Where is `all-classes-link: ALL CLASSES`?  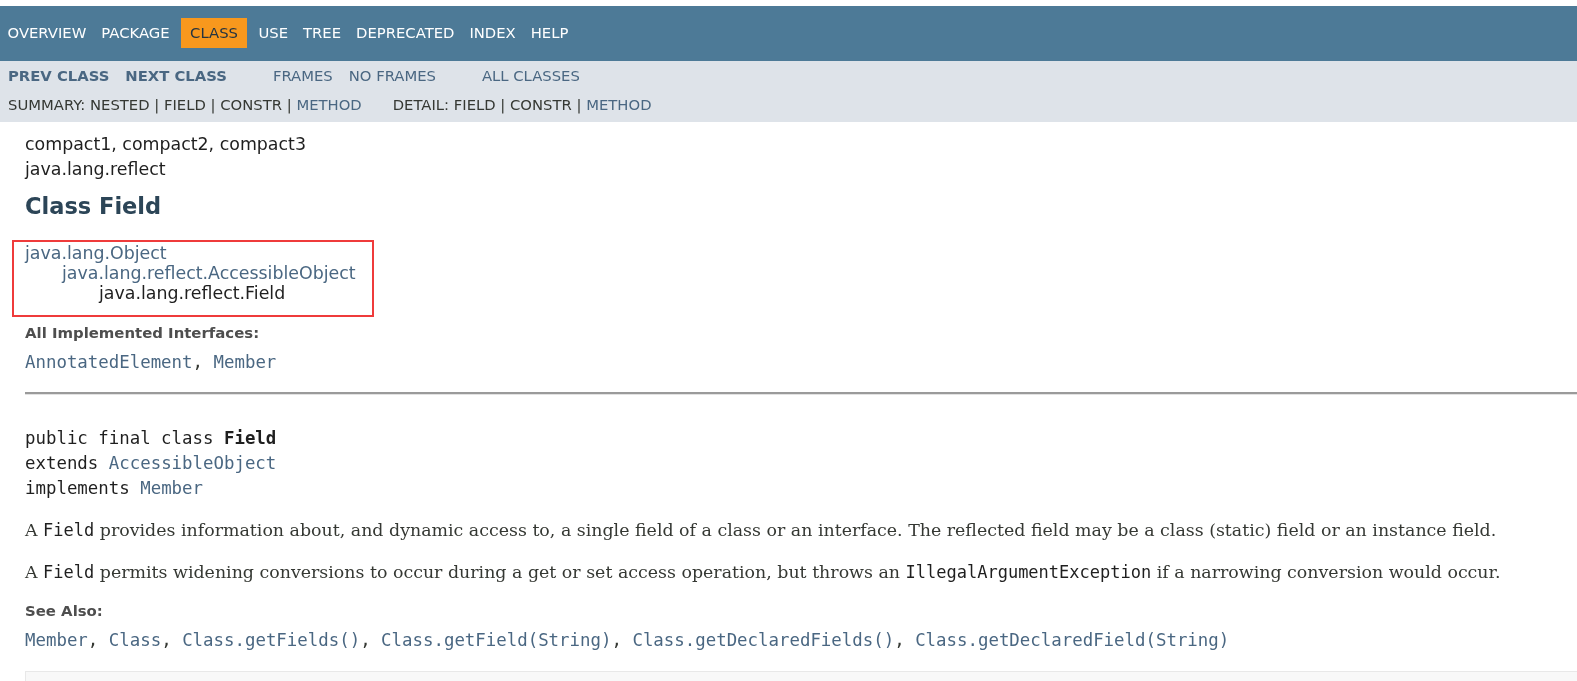 all-classes-link: ALL CLASSES is located at coordinates (530, 76).